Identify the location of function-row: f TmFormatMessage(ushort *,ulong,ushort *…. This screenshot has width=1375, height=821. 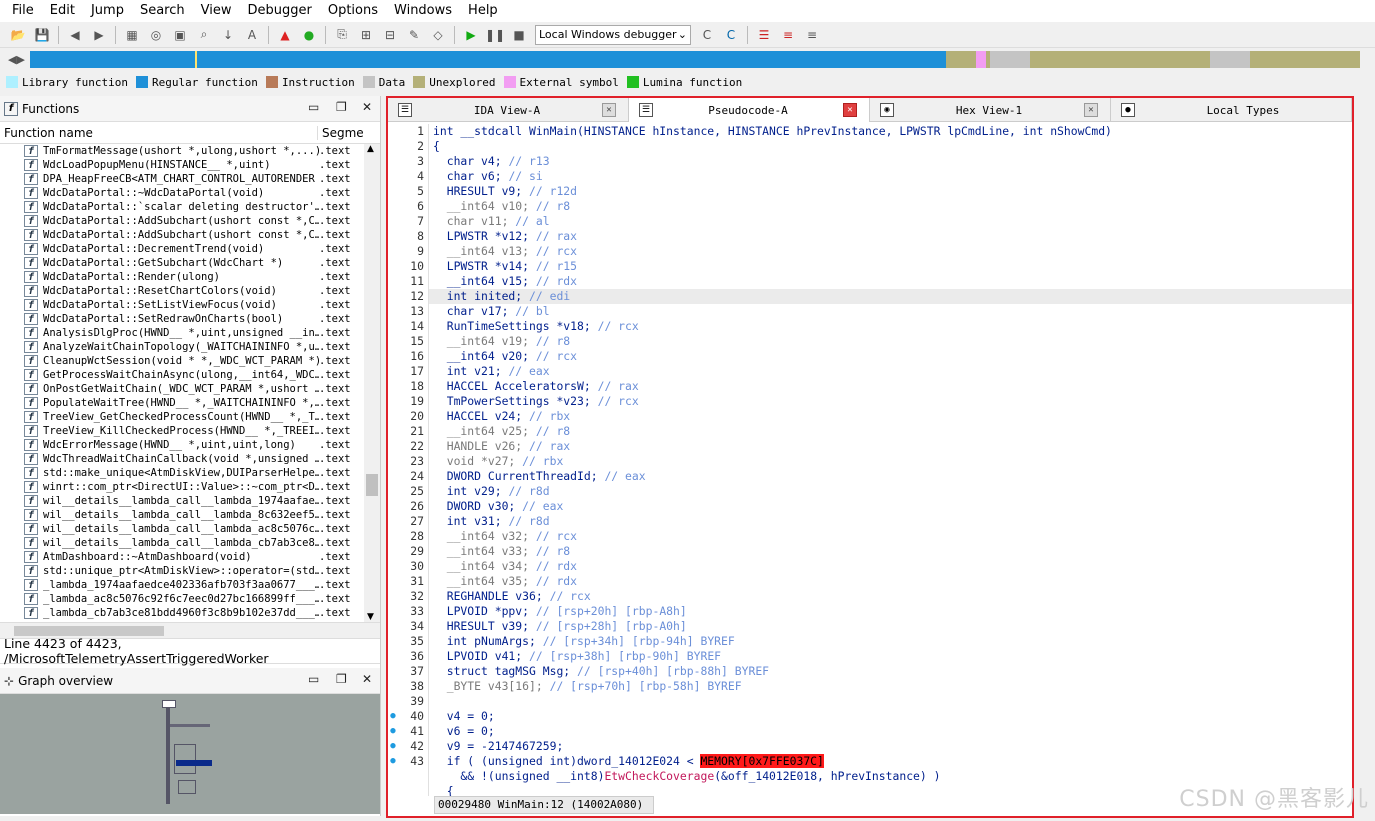
(190, 151).